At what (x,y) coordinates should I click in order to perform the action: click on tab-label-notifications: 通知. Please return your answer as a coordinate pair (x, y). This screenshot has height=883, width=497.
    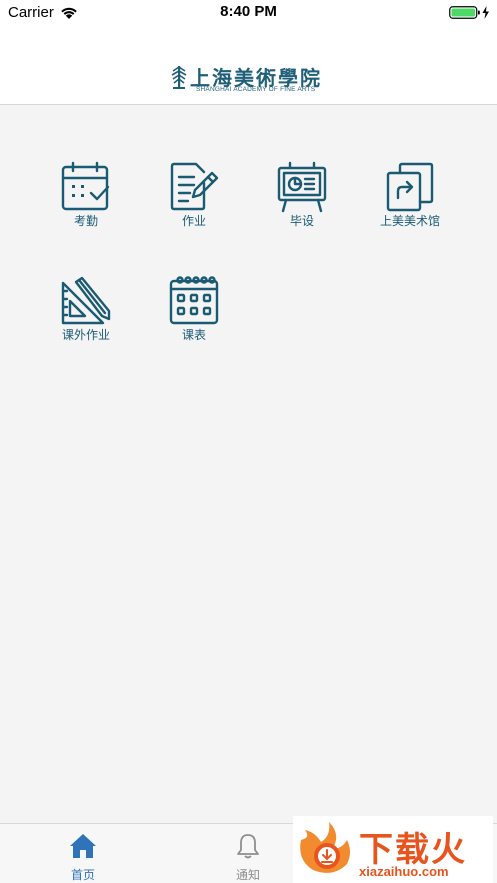
    Looking at the image, I should click on (247, 875).